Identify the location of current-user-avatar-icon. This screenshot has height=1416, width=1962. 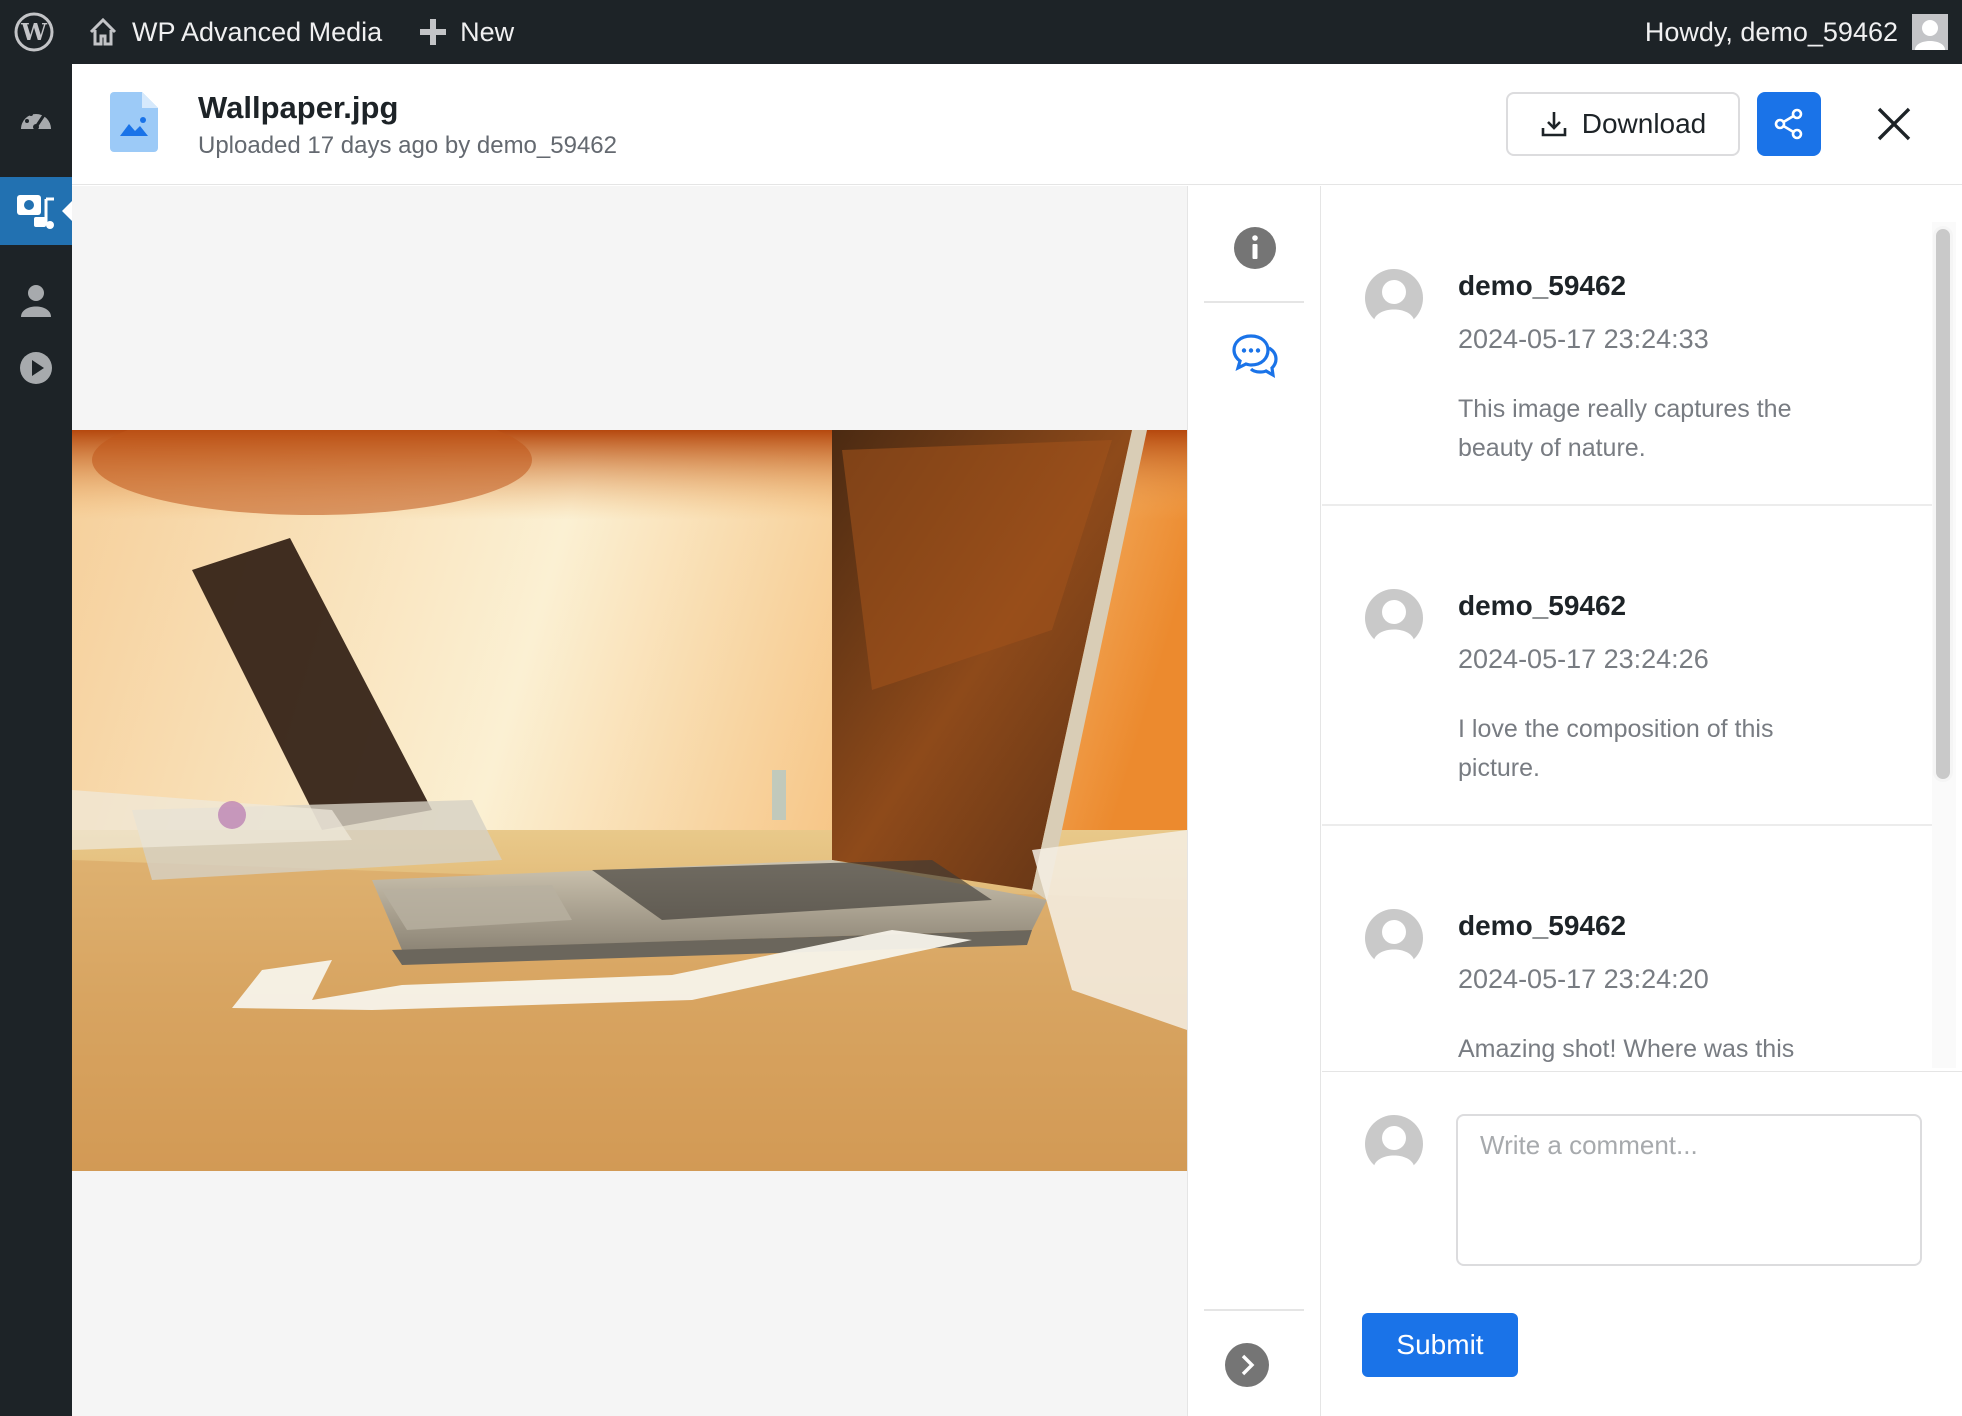
(1394, 1144).